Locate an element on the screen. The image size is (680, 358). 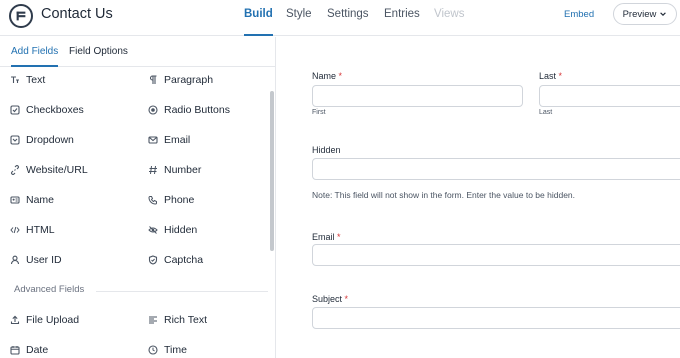
field-label: Dropdown is located at coordinates (50, 140).